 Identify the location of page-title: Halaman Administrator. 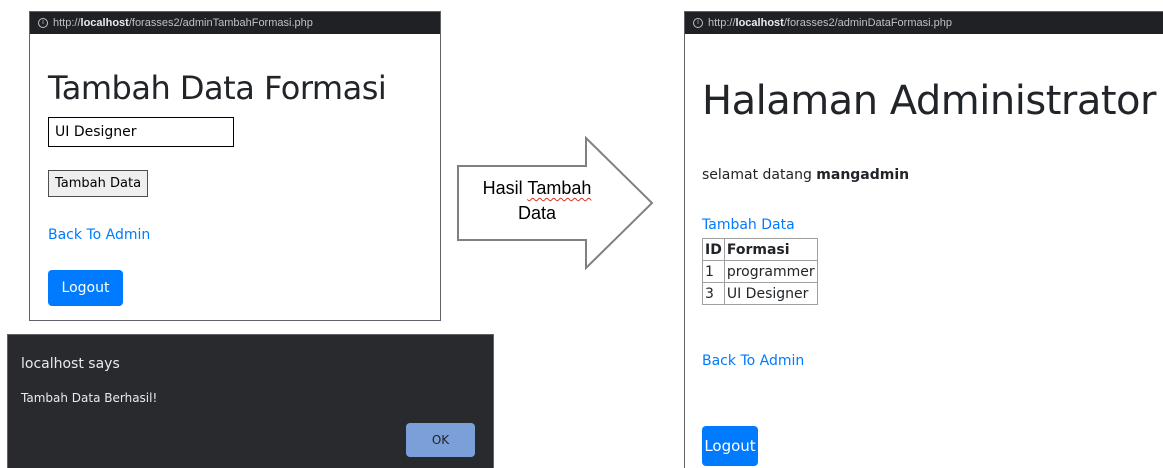
(929, 101).